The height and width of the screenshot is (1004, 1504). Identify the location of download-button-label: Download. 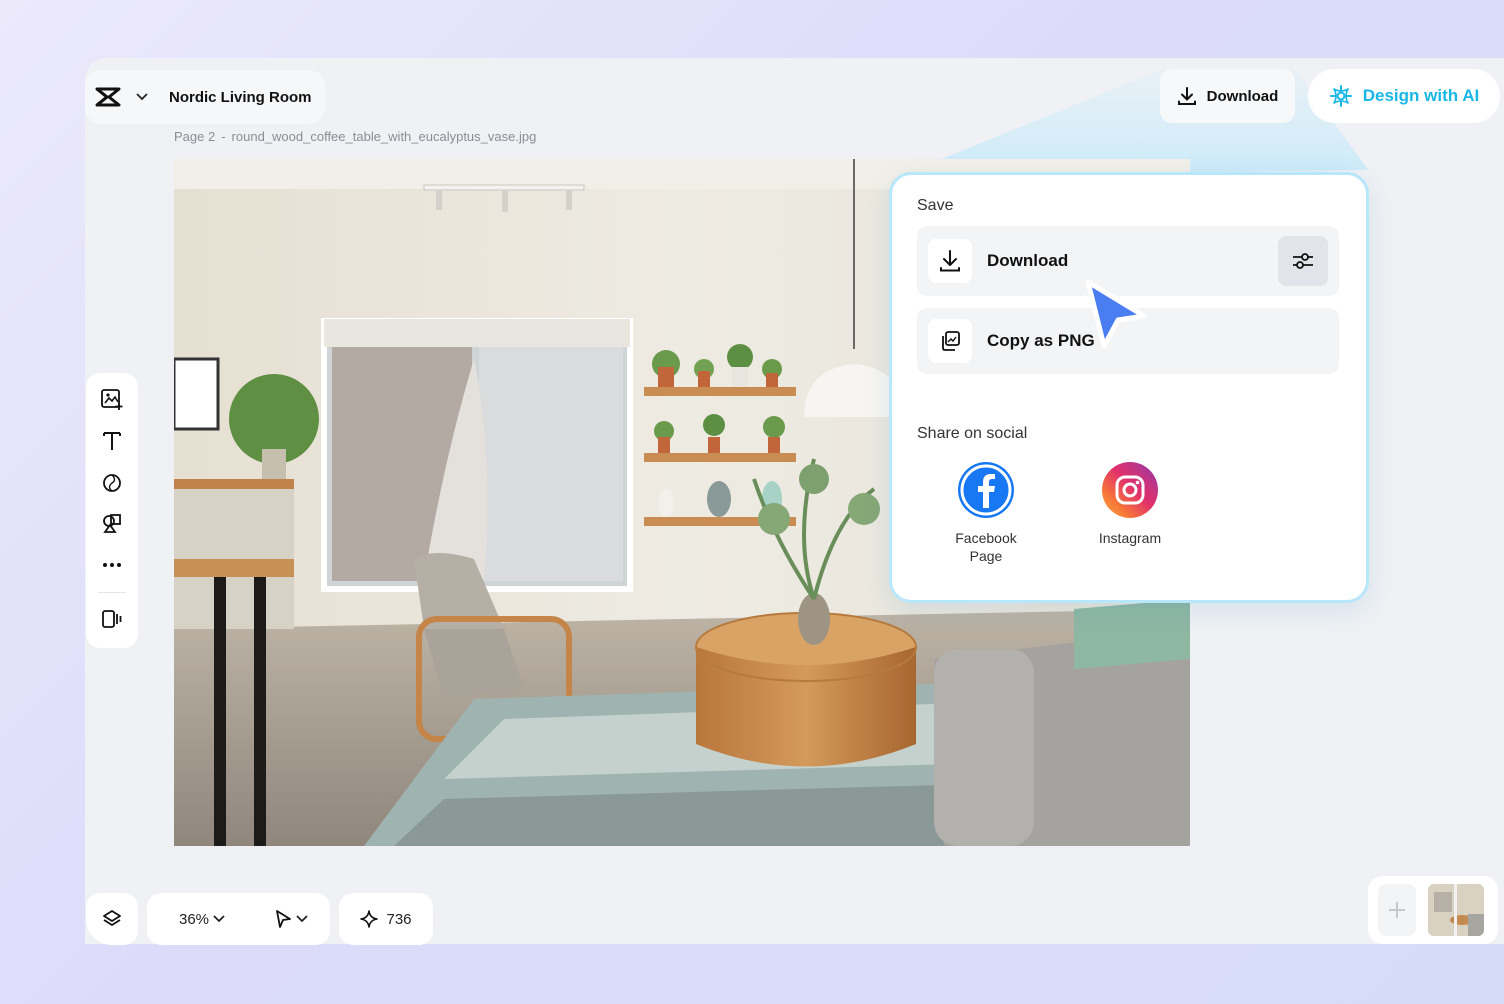
(1242, 96).